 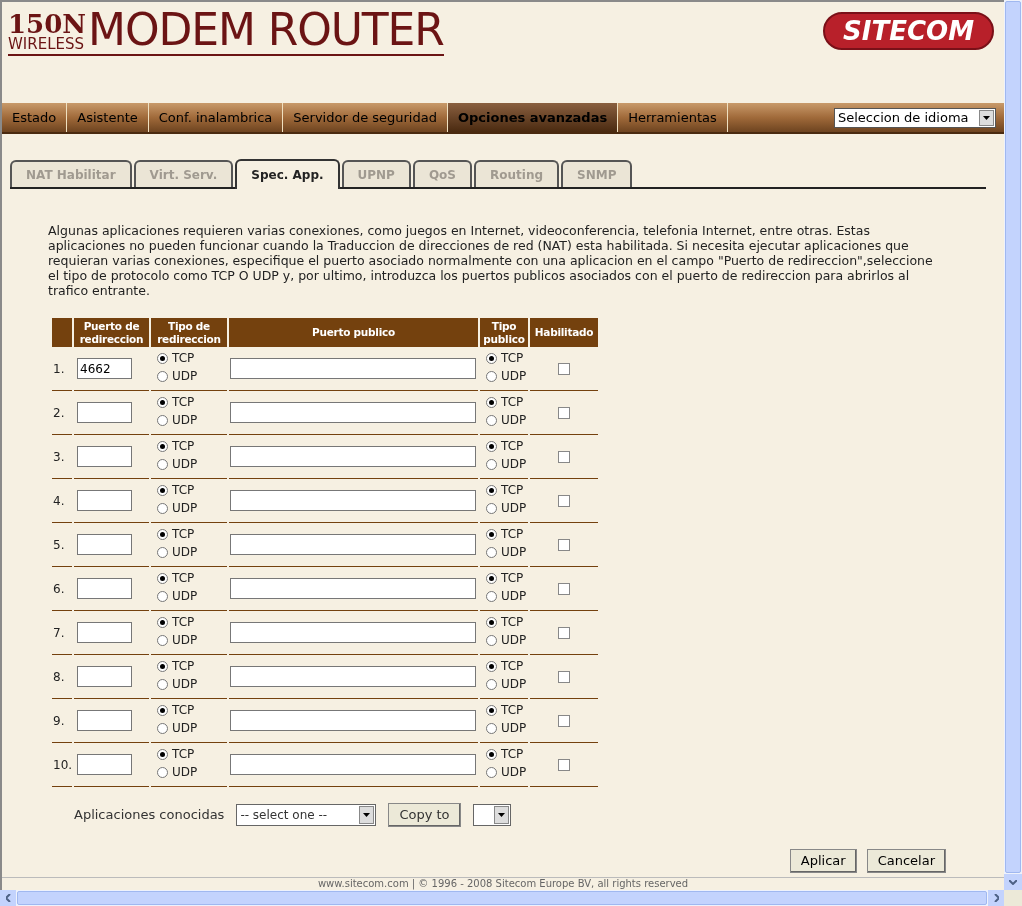 What do you see at coordinates (58, 633) in the screenshot?
I see `row-number: 7.` at bounding box center [58, 633].